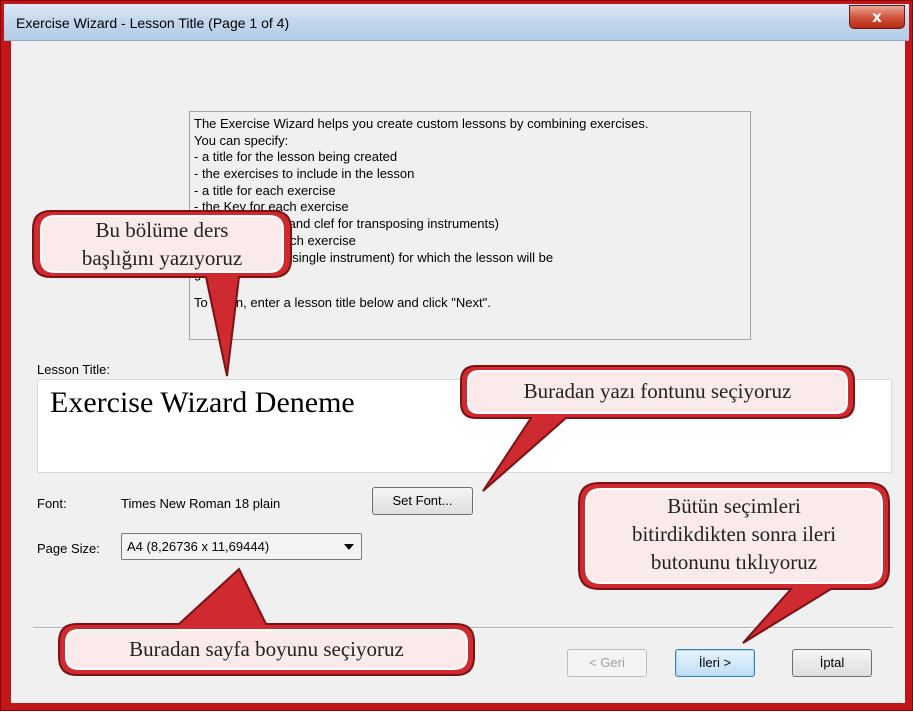 The image size is (913, 712). I want to click on intro-line: - a title for each exercise, so click(265, 190).